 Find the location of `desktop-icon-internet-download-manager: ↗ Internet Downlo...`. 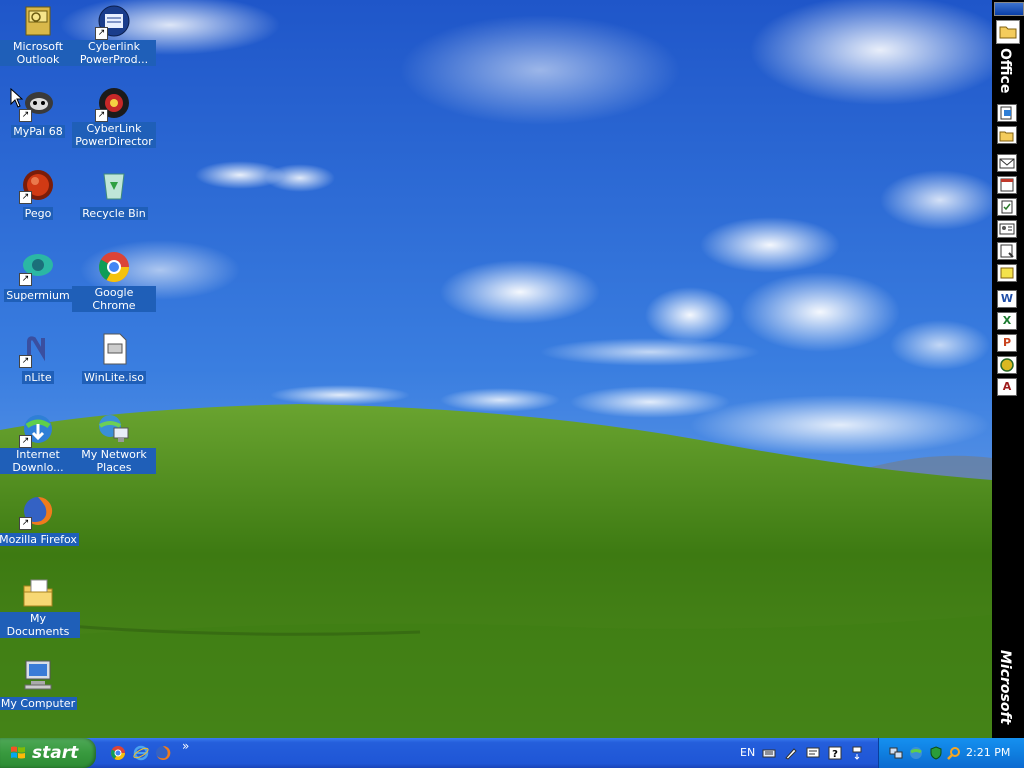

desktop-icon-internet-download-manager: ↗ Internet Downlo... is located at coordinates (40, 443).